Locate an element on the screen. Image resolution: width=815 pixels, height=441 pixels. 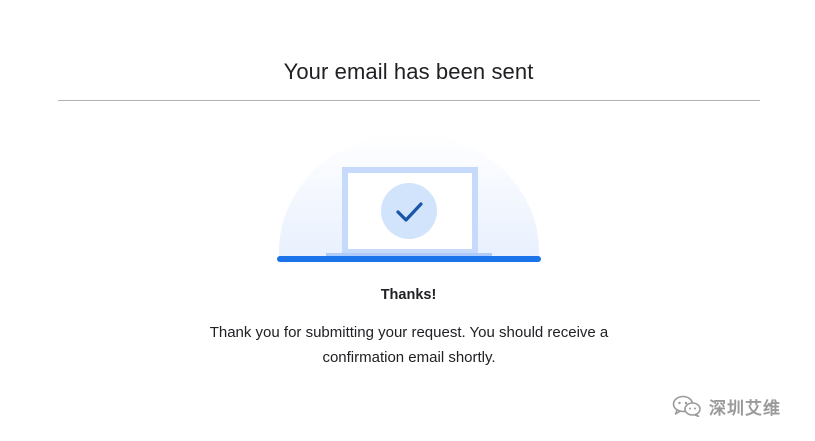
watermark-text: 深圳艾维 is located at coordinates (745, 408).